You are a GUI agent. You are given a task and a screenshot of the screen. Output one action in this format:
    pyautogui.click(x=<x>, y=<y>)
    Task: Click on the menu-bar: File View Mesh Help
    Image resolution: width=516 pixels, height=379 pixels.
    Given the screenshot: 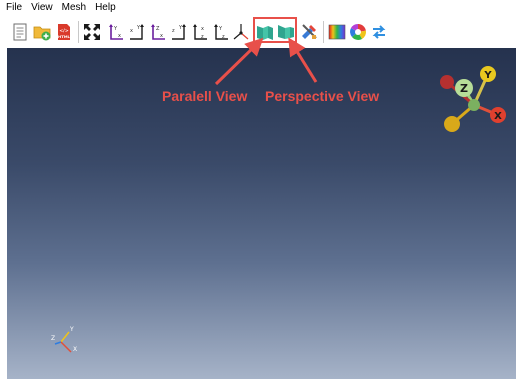 What is the action you would take?
    pyautogui.click(x=258, y=8)
    